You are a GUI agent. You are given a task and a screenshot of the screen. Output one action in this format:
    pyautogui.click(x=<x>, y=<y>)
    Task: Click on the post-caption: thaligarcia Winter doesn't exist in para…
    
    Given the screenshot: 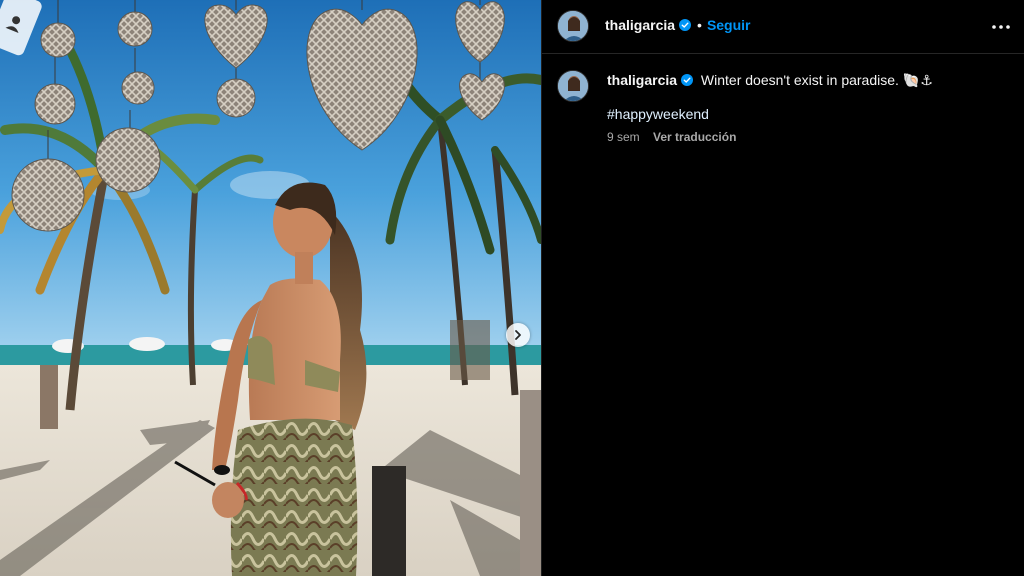 What is the action you would take?
    pyautogui.click(x=807, y=80)
    